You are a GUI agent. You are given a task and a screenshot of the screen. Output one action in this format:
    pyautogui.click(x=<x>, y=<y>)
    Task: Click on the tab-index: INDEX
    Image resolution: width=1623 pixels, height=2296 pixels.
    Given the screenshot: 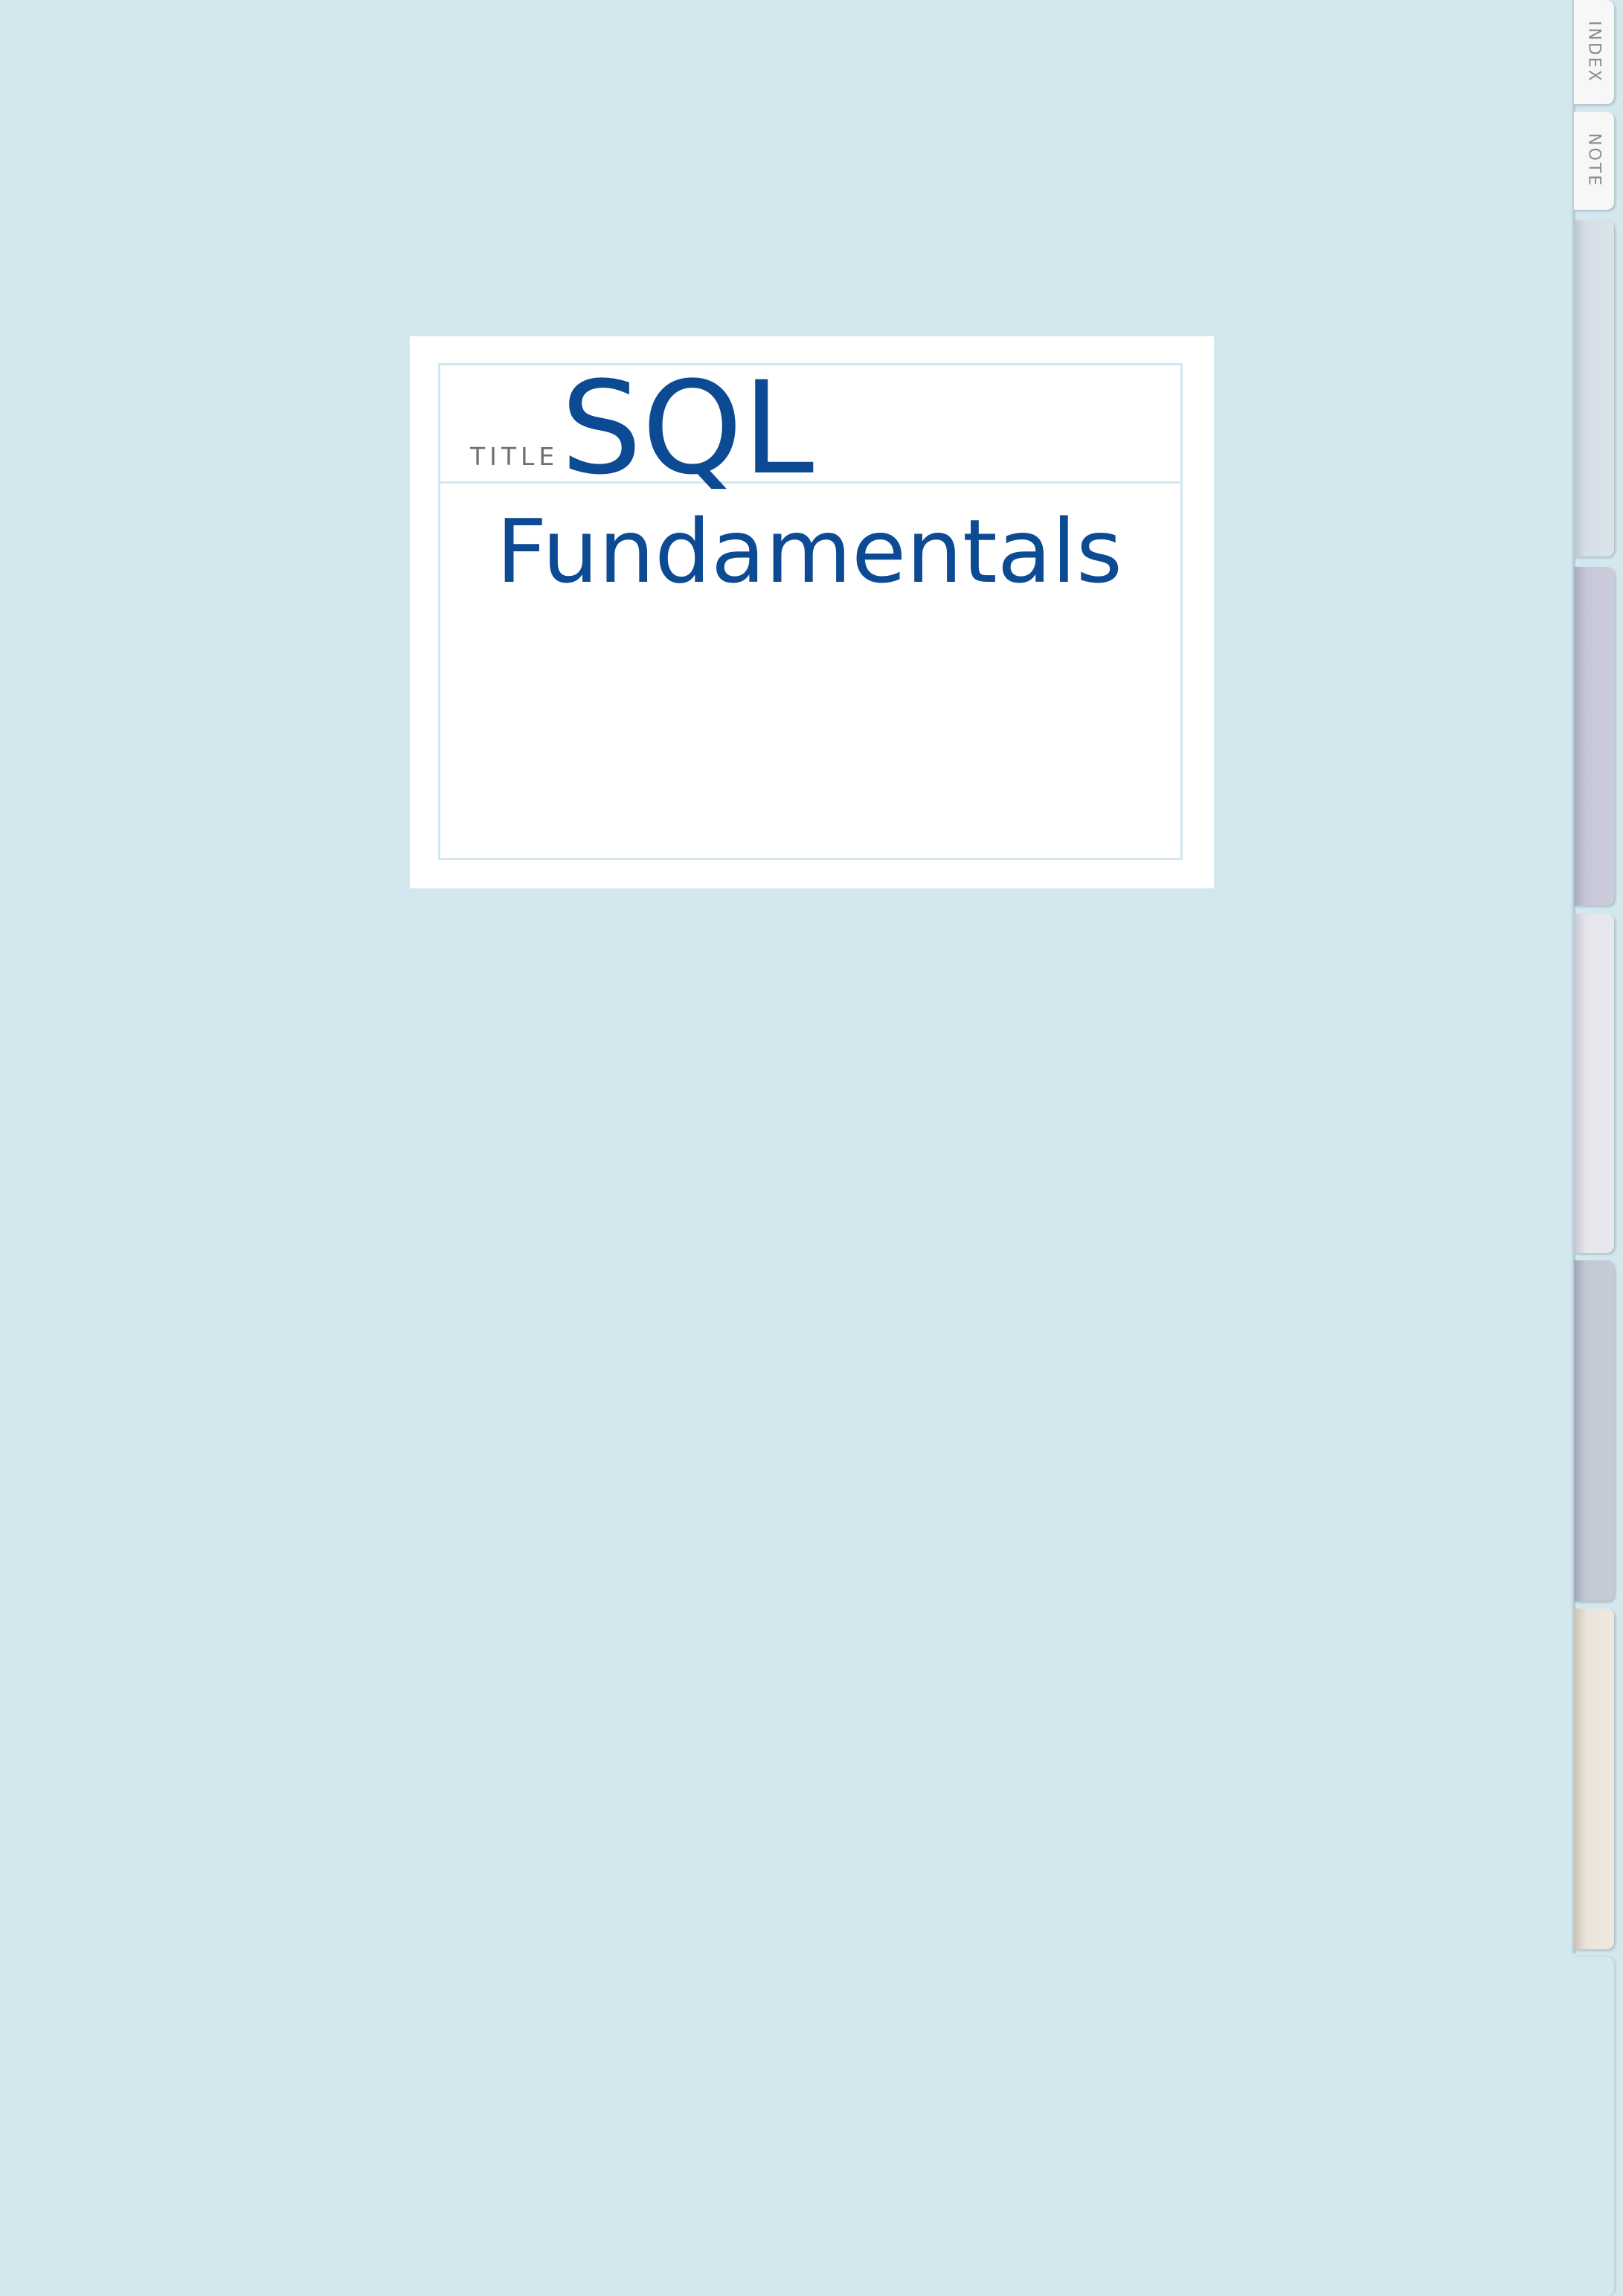 What is the action you would take?
    pyautogui.click(x=1594, y=52)
    